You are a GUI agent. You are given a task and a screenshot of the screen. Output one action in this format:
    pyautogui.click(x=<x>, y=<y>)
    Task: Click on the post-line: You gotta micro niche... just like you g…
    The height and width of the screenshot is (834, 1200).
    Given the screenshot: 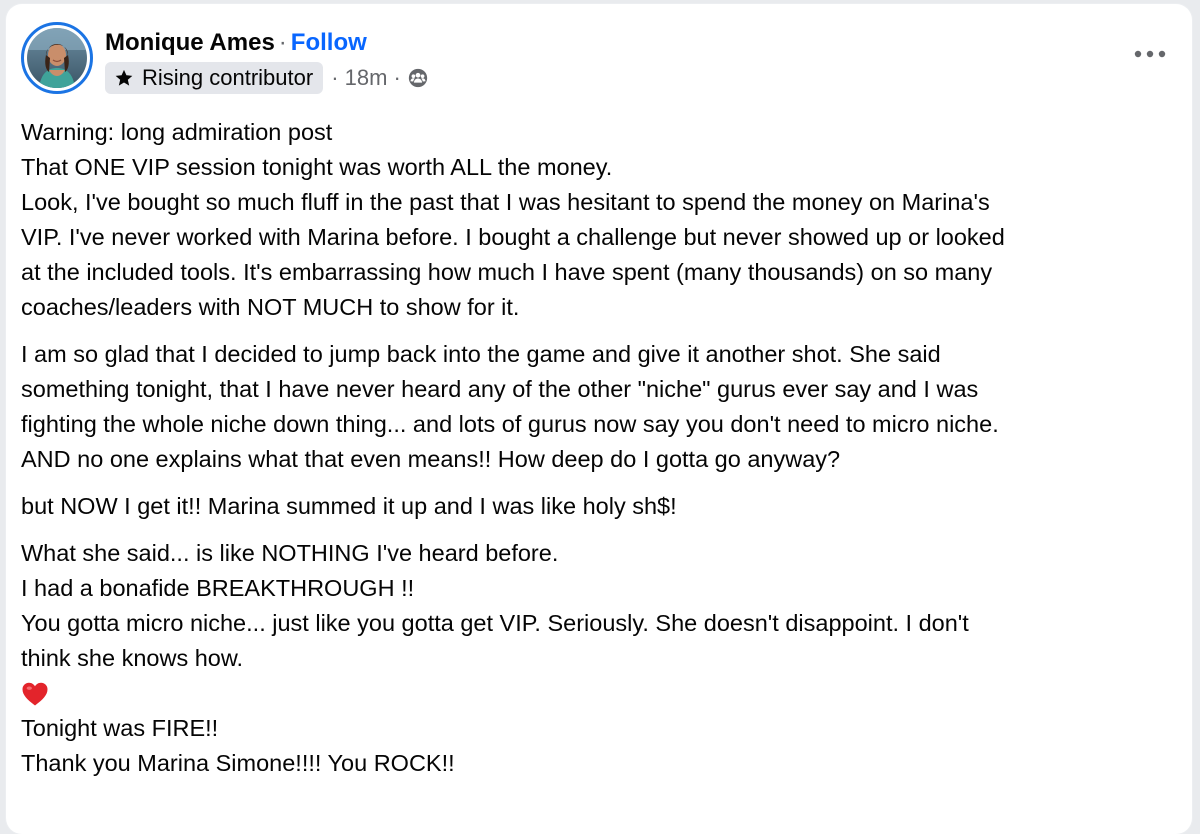 What is the action you would take?
    pyautogui.click(x=495, y=623)
    